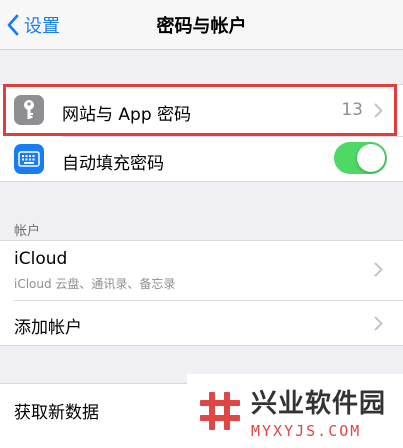  I want to click on navigation-bar: 设置 密码与帐户, so click(201, 25).